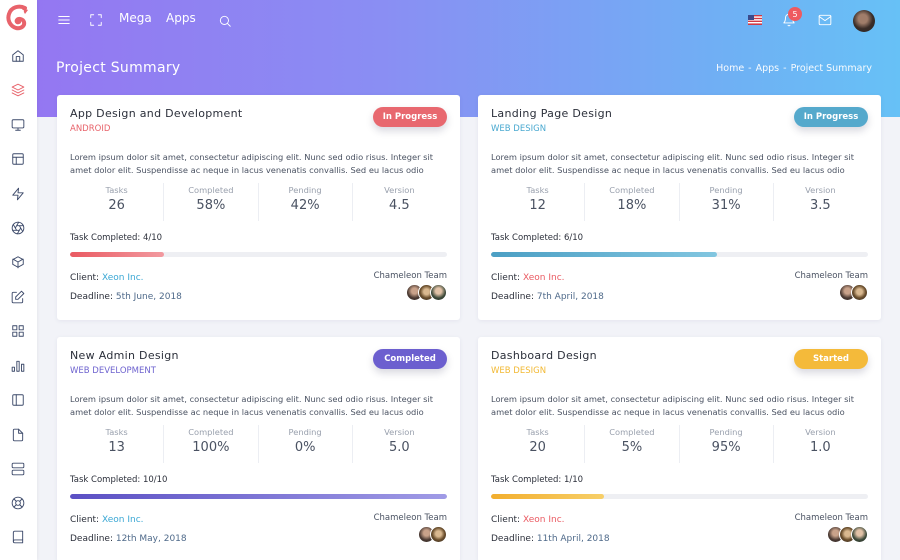 This screenshot has width=900, height=560. I want to click on progress-fill, so click(548, 496).